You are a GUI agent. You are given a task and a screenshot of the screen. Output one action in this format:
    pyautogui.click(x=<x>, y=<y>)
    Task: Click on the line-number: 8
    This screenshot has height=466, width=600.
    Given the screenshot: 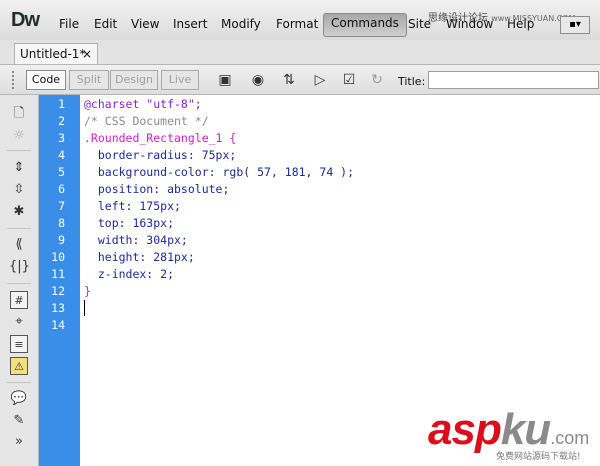 What is the action you would take?
    pyautogui.click(x=61, y=223)
    